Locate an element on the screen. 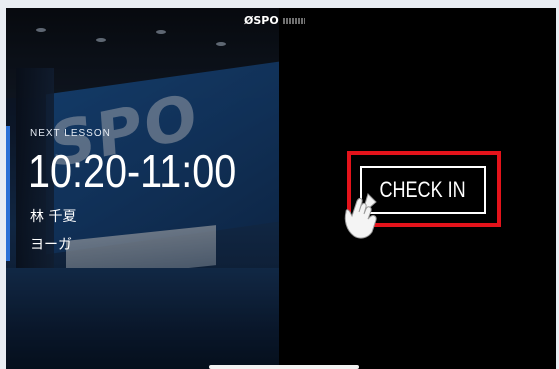 This screenshot has height=369, width=559. next-lesson-label: NEXT LESSON is located at coordinates (70, 133).